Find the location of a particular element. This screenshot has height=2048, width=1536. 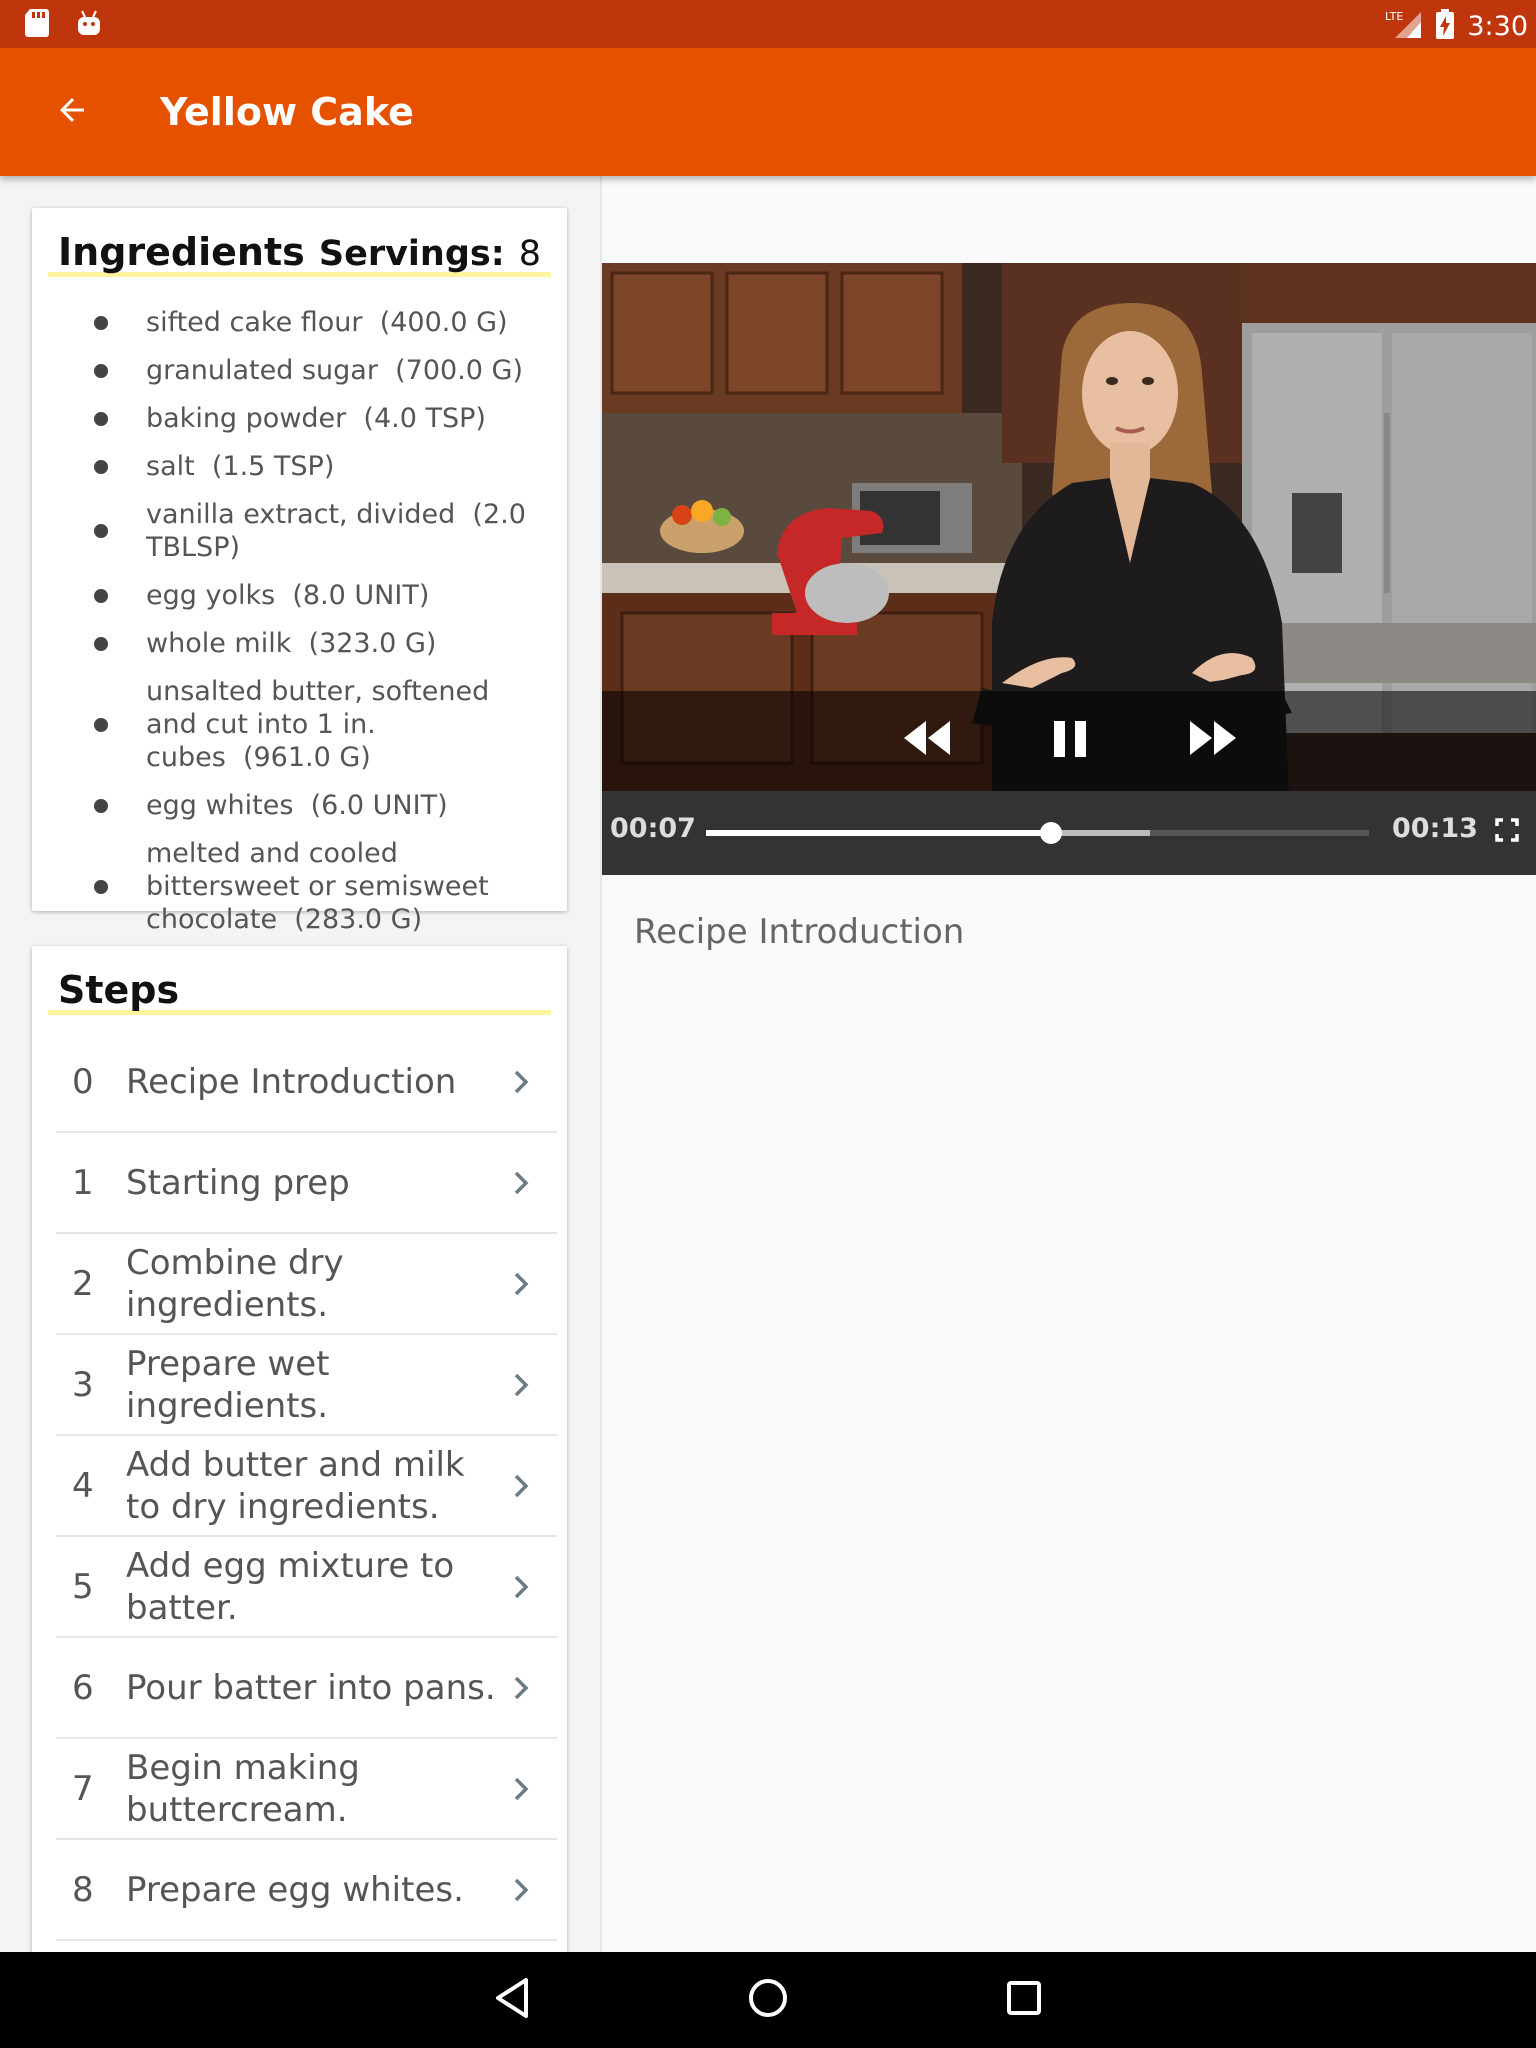

ingredient-name: baking powder is located at coordinates (246, 418).